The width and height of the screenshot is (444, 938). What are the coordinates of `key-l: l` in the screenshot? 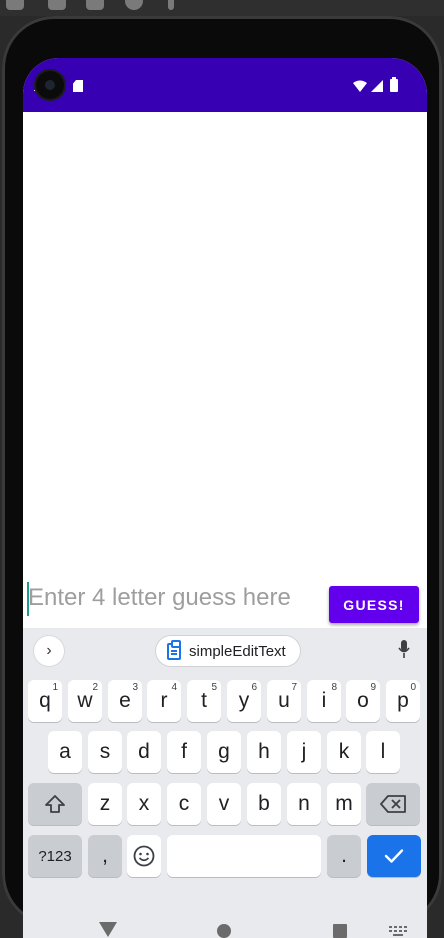 It's located at (383, 752).